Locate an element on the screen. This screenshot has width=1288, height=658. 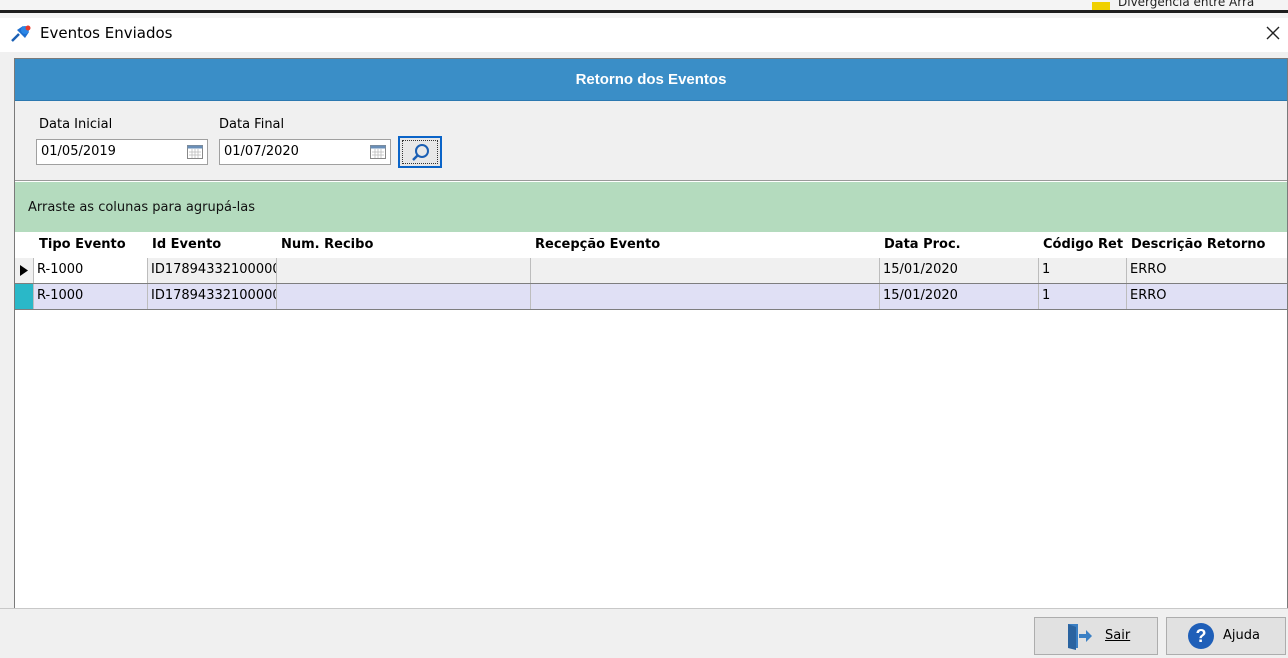
footer-bar: Sair ? Ajuda is located at coordinates (644, 633).